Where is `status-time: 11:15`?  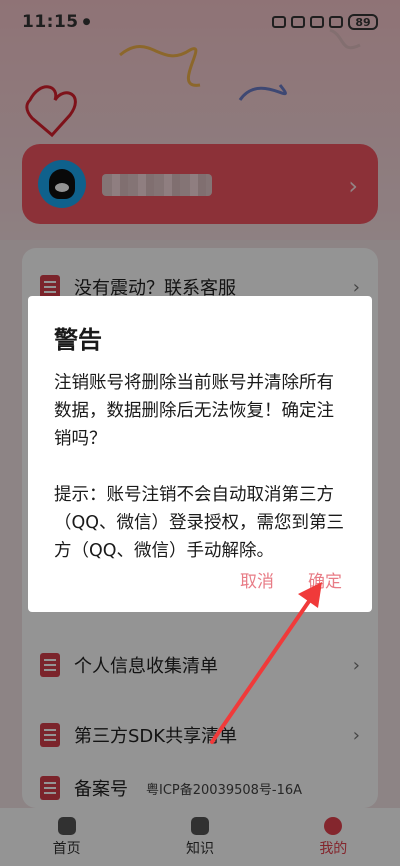 status-time: 11:15 is located at coordinates (50, 22).